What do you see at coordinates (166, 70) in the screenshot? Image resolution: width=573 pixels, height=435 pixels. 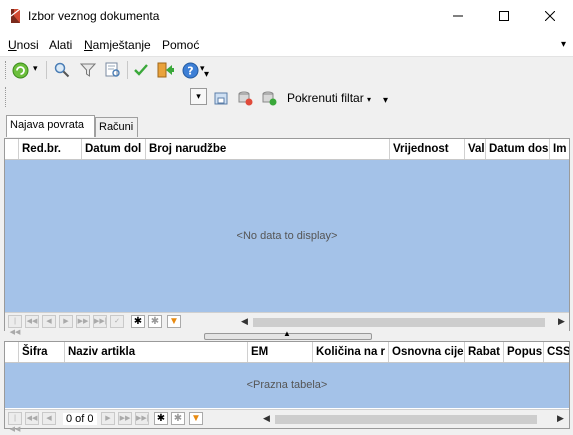 I see `exit-icon` at bounding box center [166, 70].